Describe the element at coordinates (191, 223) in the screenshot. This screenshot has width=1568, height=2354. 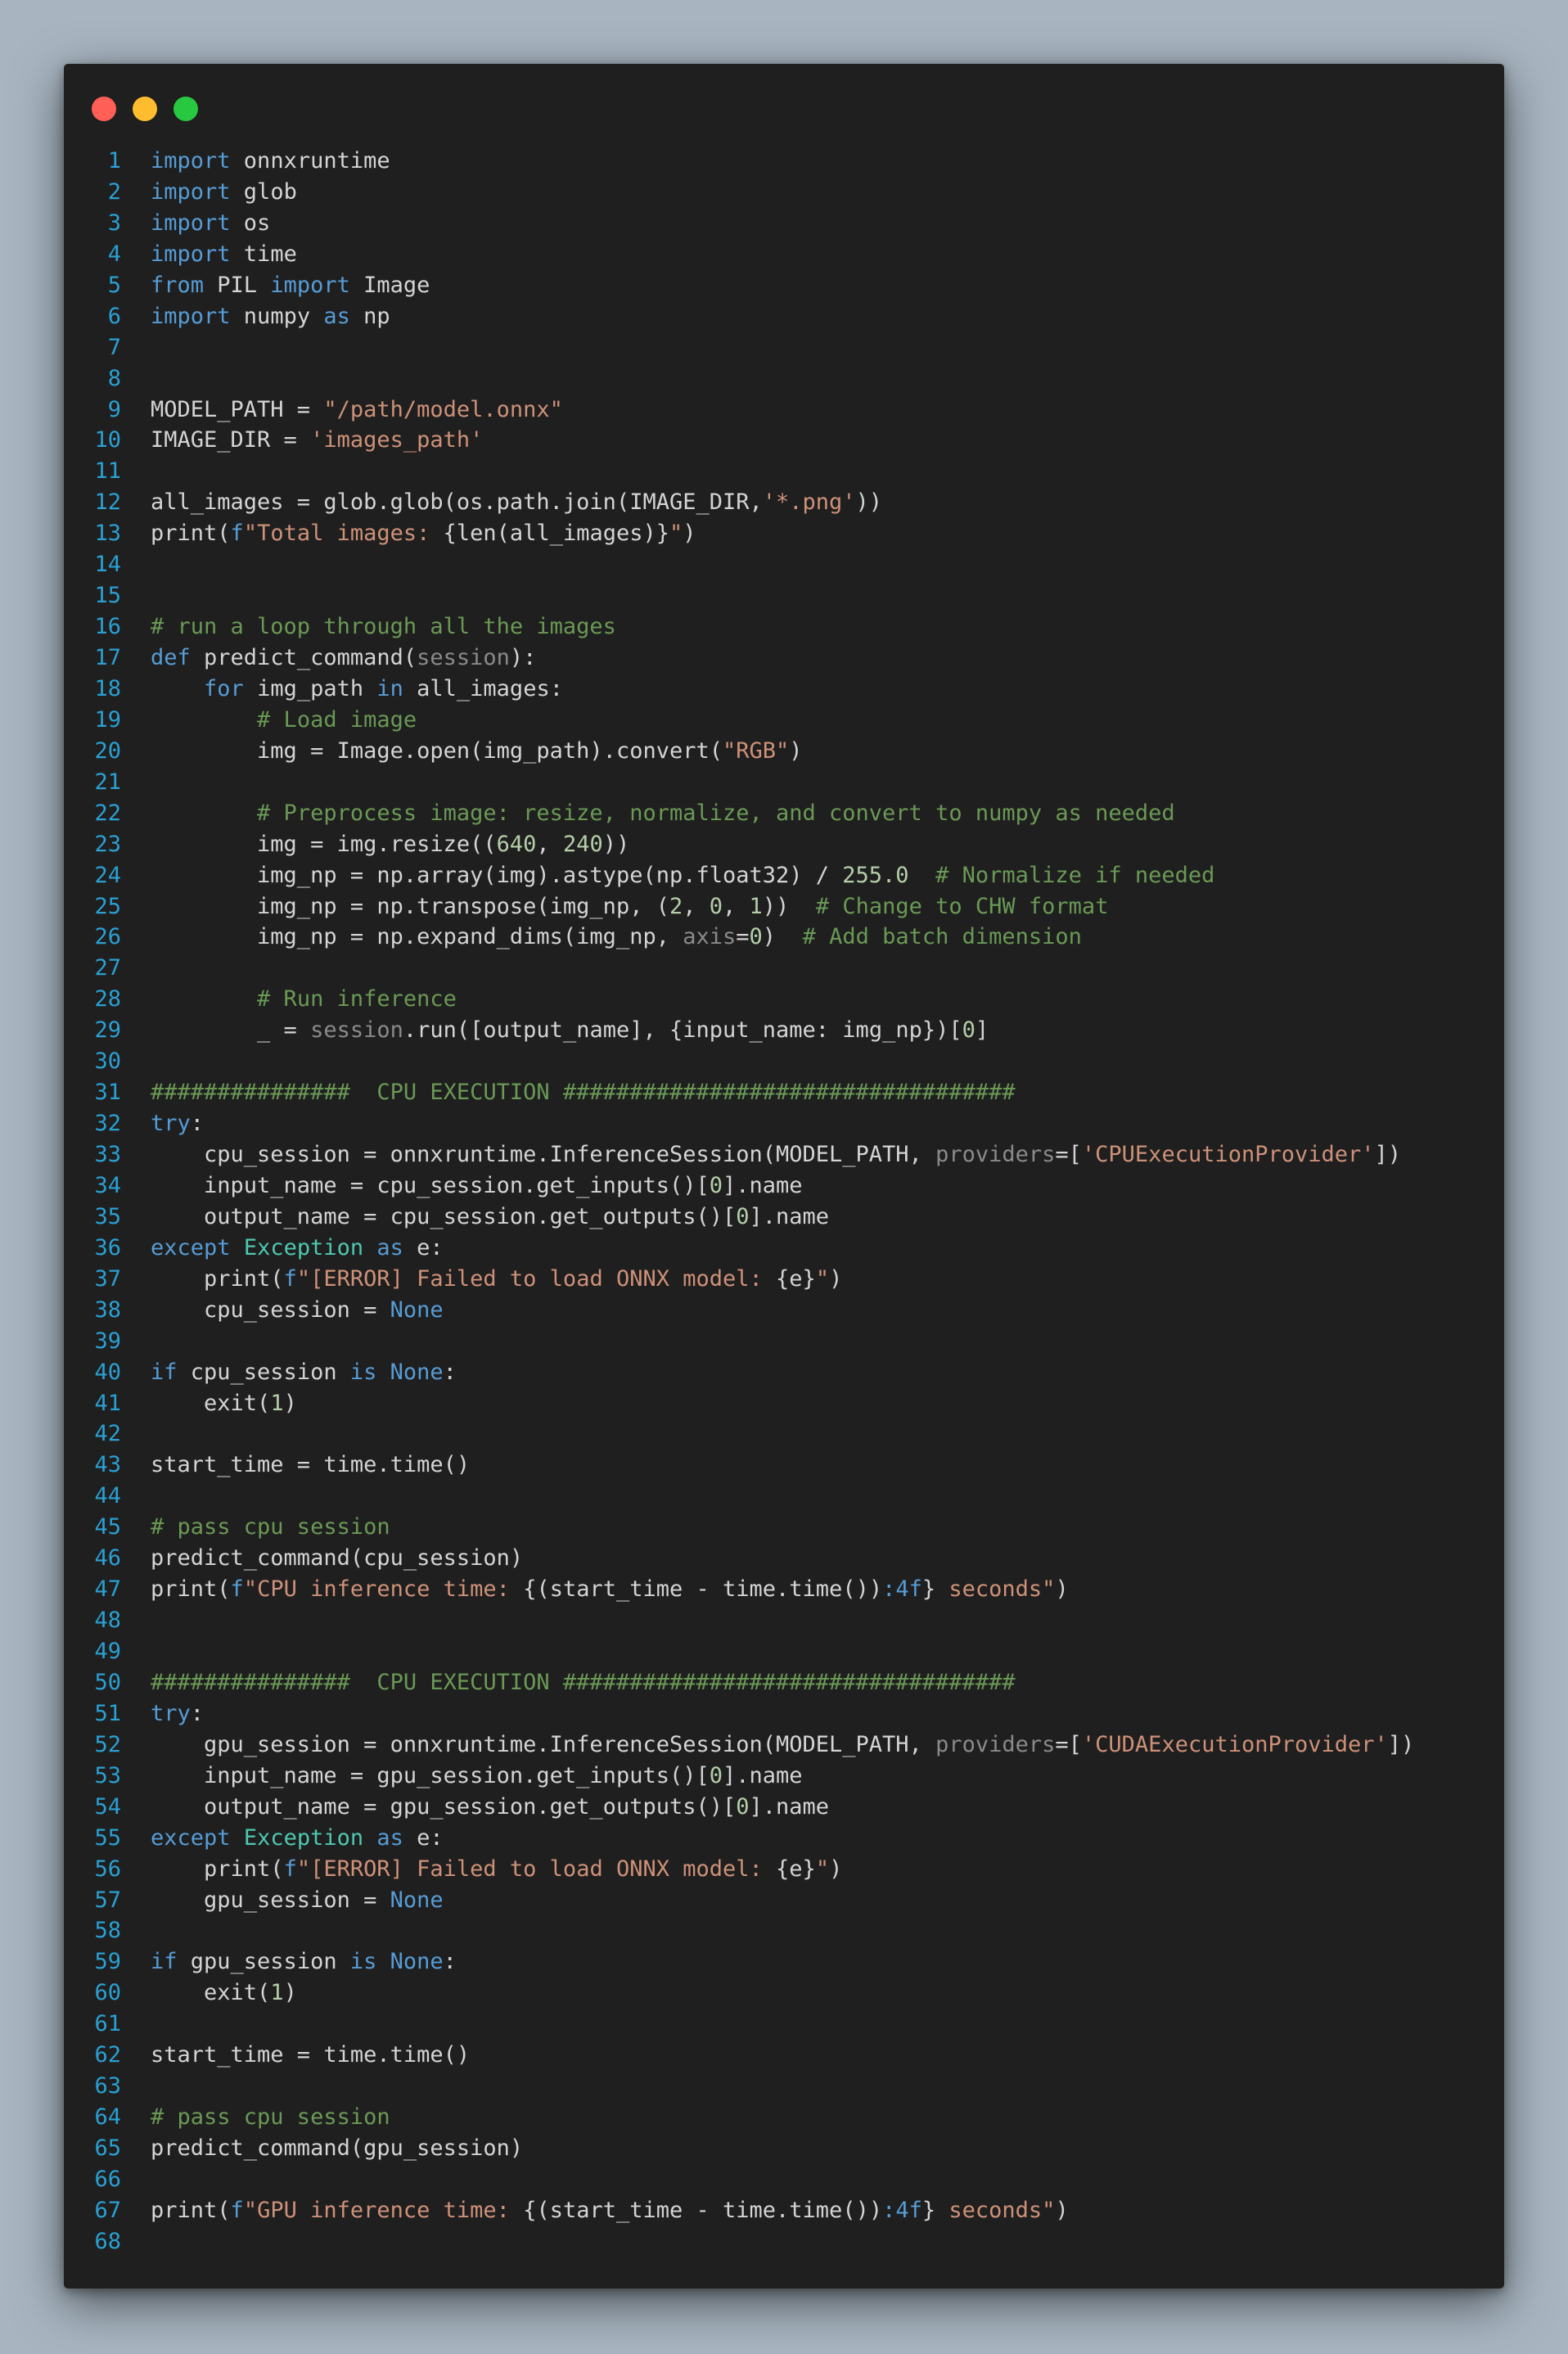
I see `code-token: import` at that location.